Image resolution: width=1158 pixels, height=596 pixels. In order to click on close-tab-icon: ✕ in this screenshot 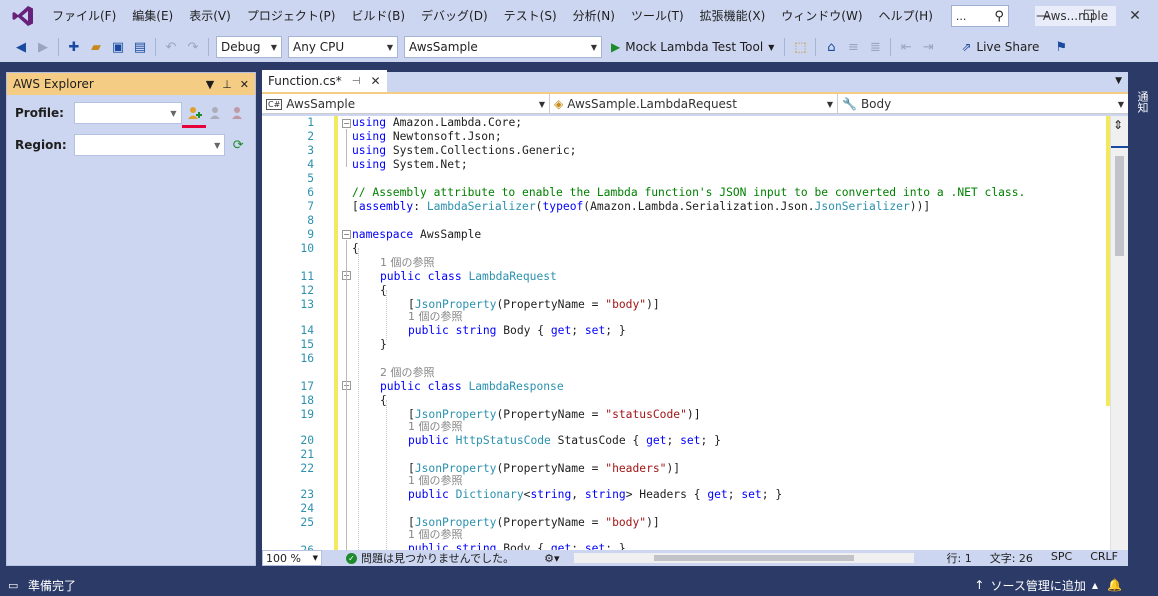, I will do `click(375, 81)`.